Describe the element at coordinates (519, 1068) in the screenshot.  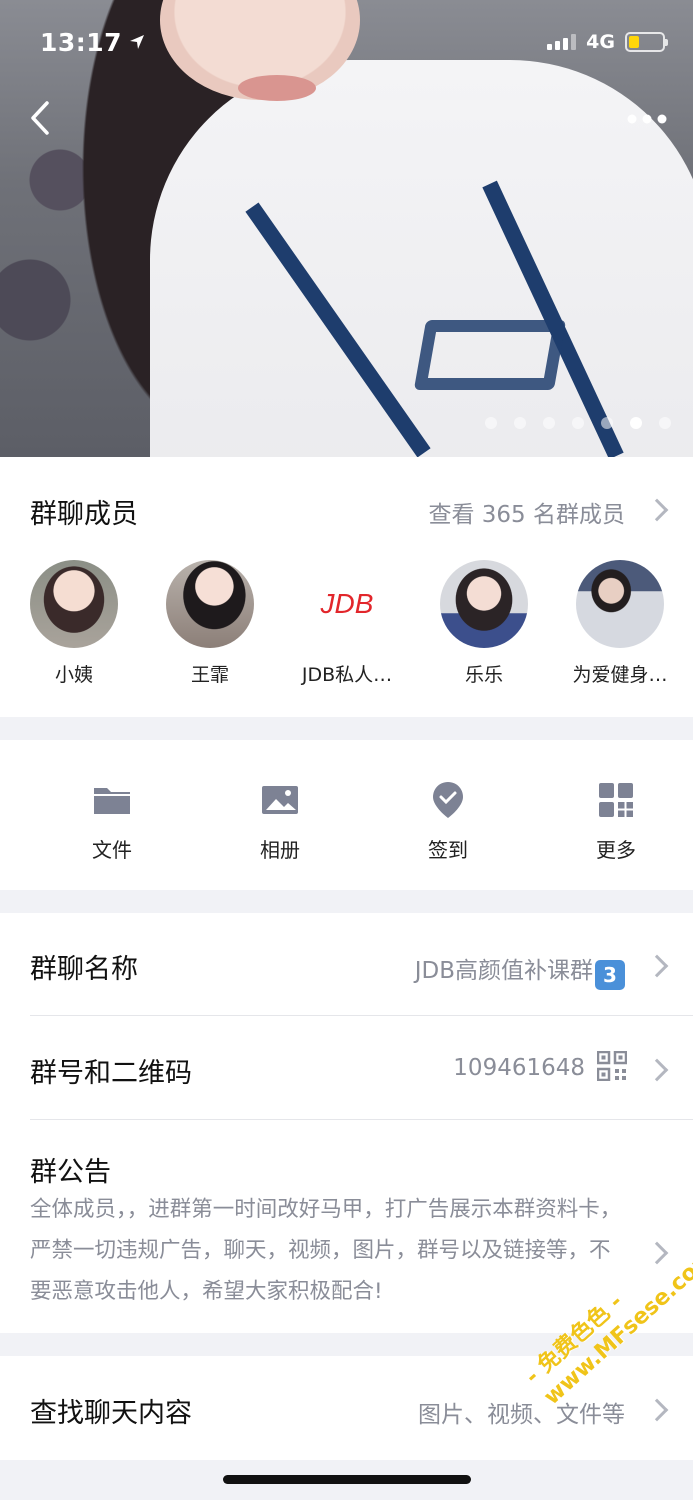
I see `group-number-value: 109461648` at that location.